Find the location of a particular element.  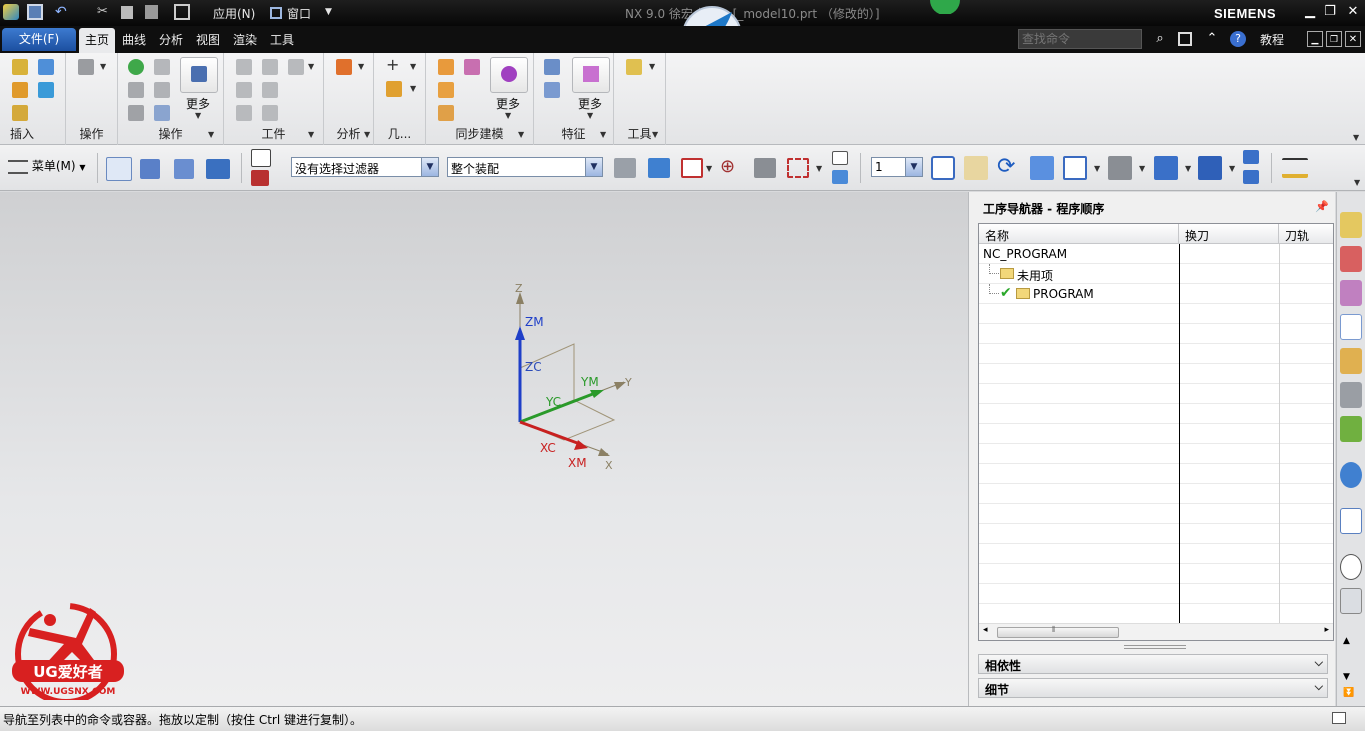

doc-restore-button: ❐ is located at coordinates (1334, 39).